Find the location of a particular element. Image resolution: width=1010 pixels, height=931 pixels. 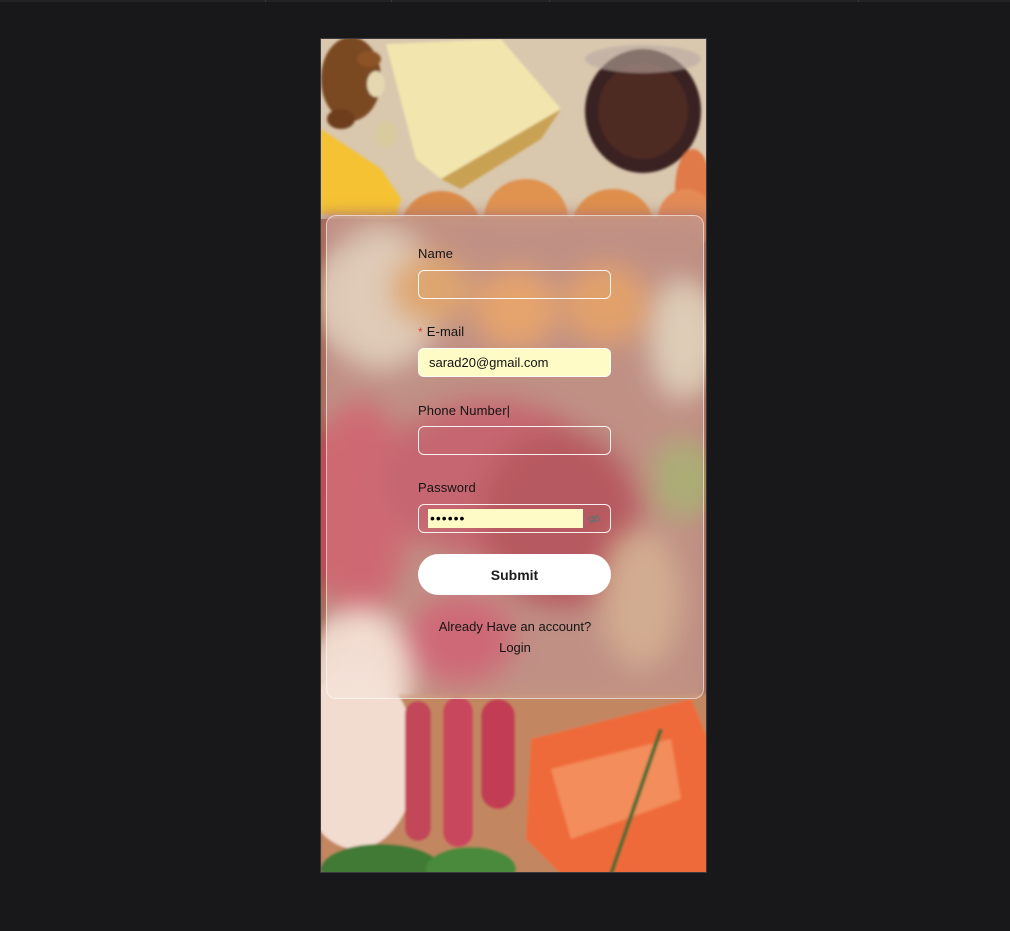

already-account-text: Already Have an account? is located at coordinates (515, 626).